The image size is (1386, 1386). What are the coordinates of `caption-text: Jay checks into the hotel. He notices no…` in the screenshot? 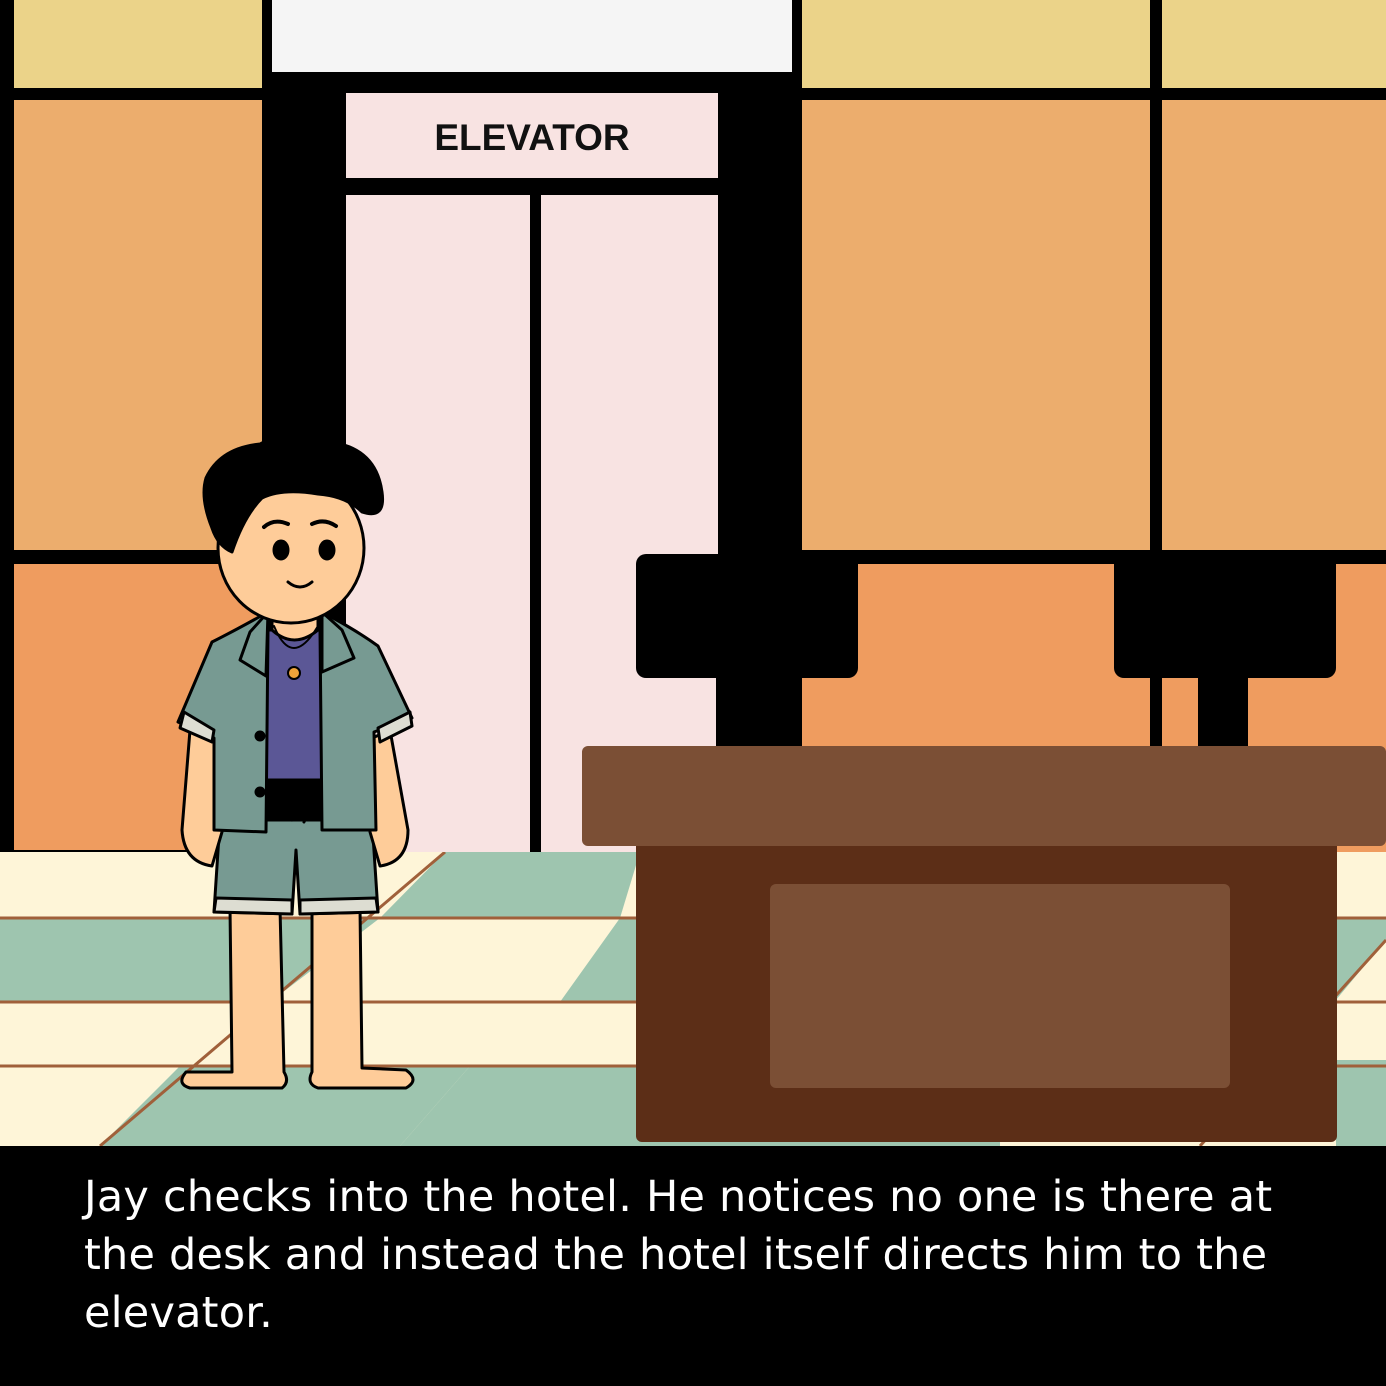 It's located at (678, 1255).